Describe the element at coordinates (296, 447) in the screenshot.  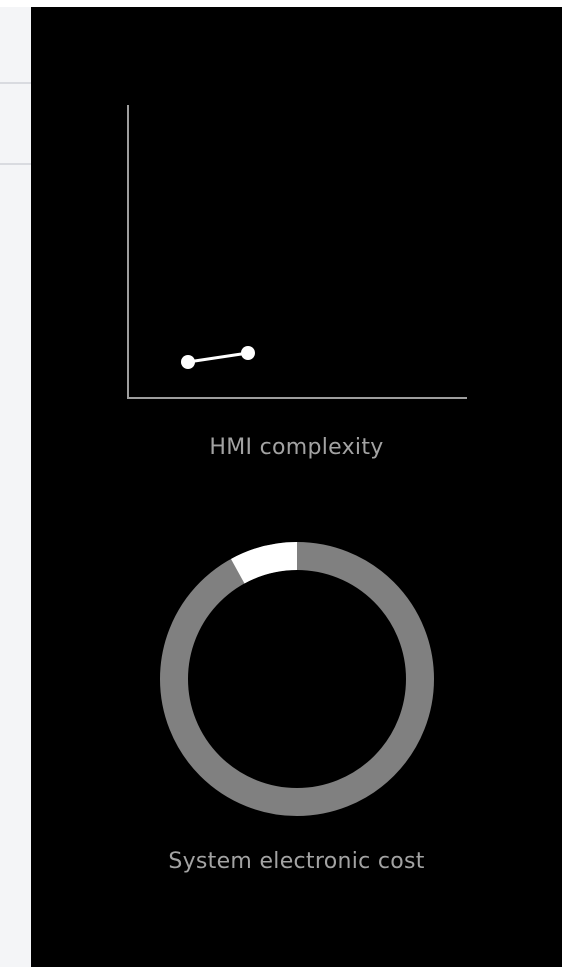
I see `hmi-complexity-label: HMI complexity` at that location.